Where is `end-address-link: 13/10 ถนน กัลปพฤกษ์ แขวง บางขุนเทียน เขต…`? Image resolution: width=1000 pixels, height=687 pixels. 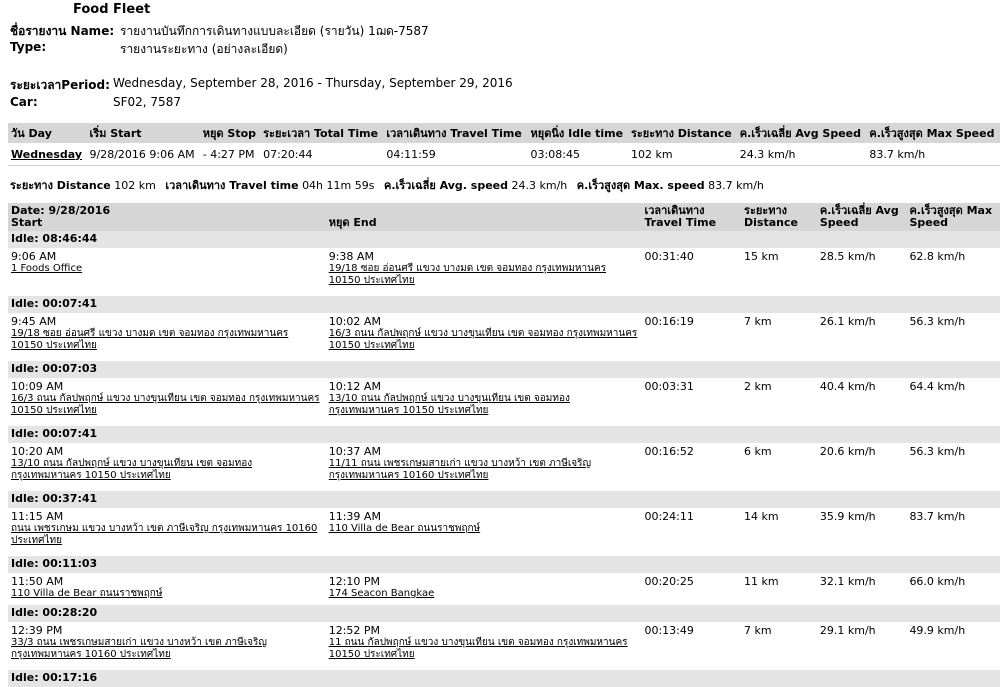
end-address-link: 13/10 ถนน กัลปพฤกษ์ แขวง บางขุนเทียน เขต… is located at coordinates (484, 405).